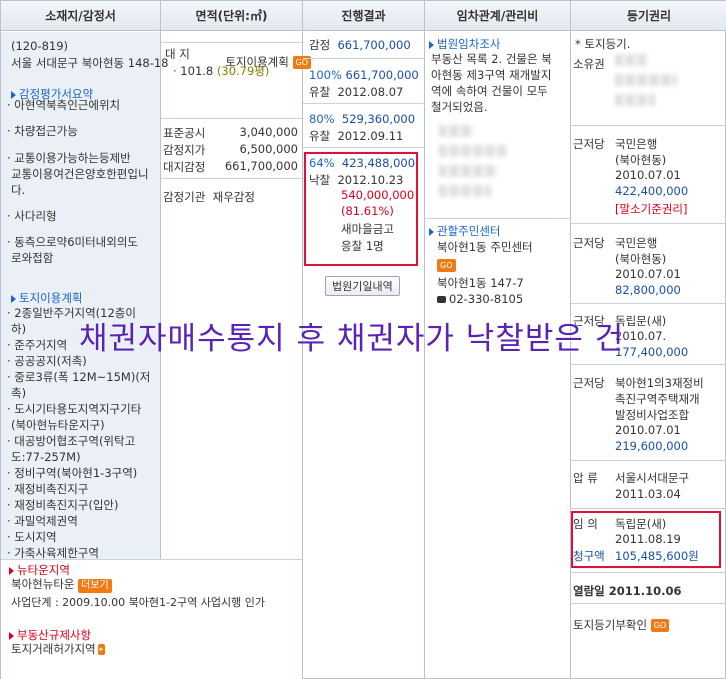 Image resolution: width=726 pixels, height=679 pixels. What do you see at coordinates (268, 132) in the screenshot?
I see `public-notice-value: 3,040,000` at bounding box center [268, 132].